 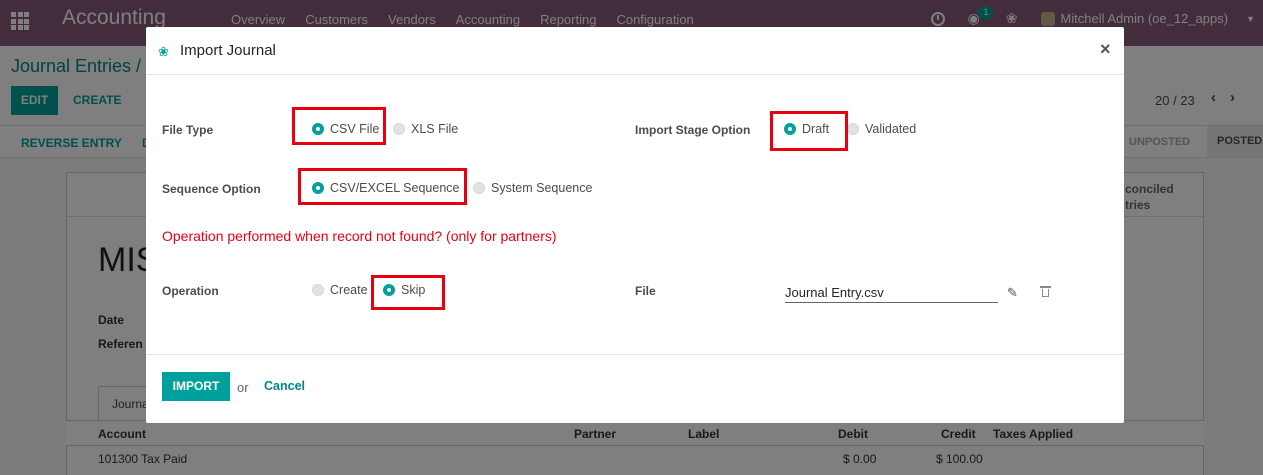 I want to click on option-label: XLS File, so click(x=435, y=129).